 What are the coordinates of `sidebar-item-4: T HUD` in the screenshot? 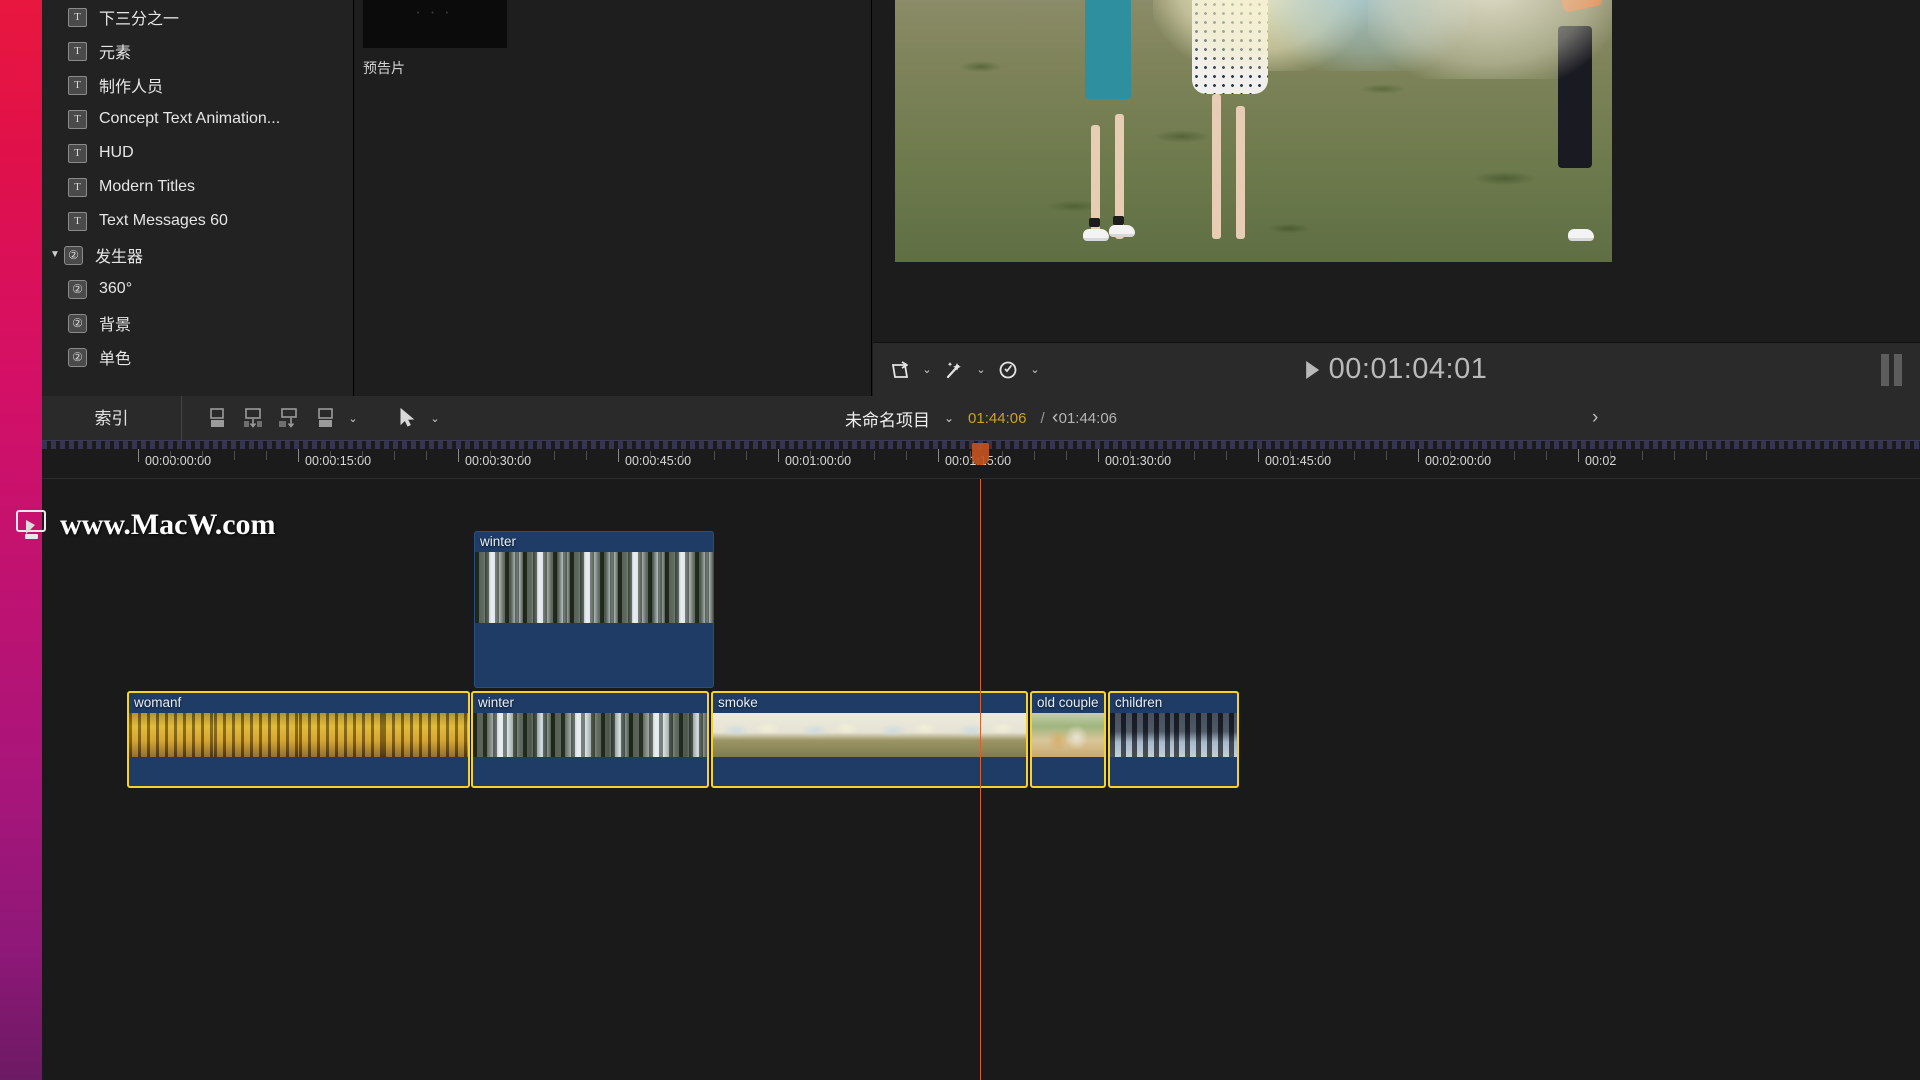 It's located at (197, 153).